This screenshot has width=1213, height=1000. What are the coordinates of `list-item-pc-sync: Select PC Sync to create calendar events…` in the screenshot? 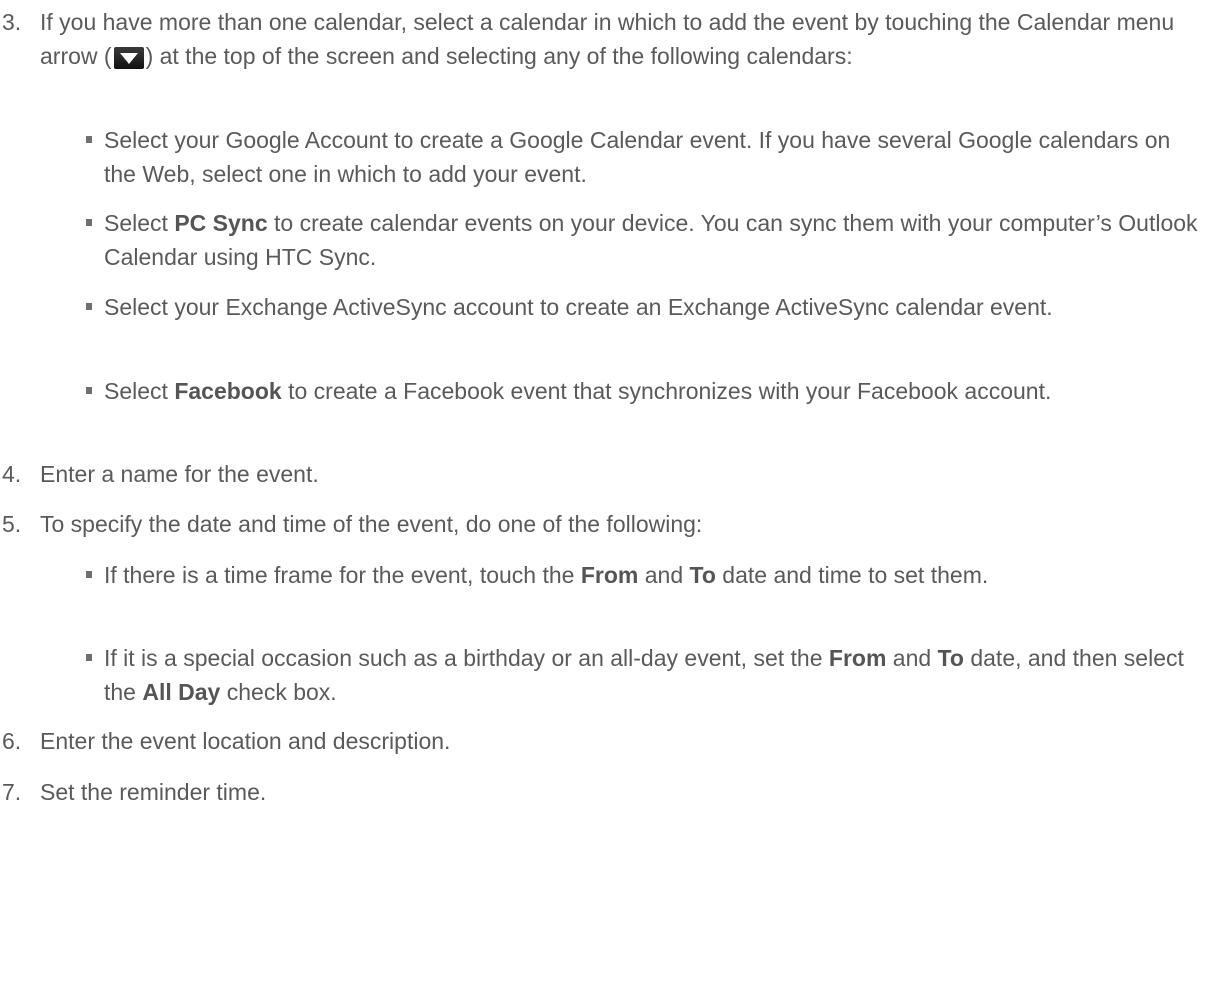 It's located at (606, 240).